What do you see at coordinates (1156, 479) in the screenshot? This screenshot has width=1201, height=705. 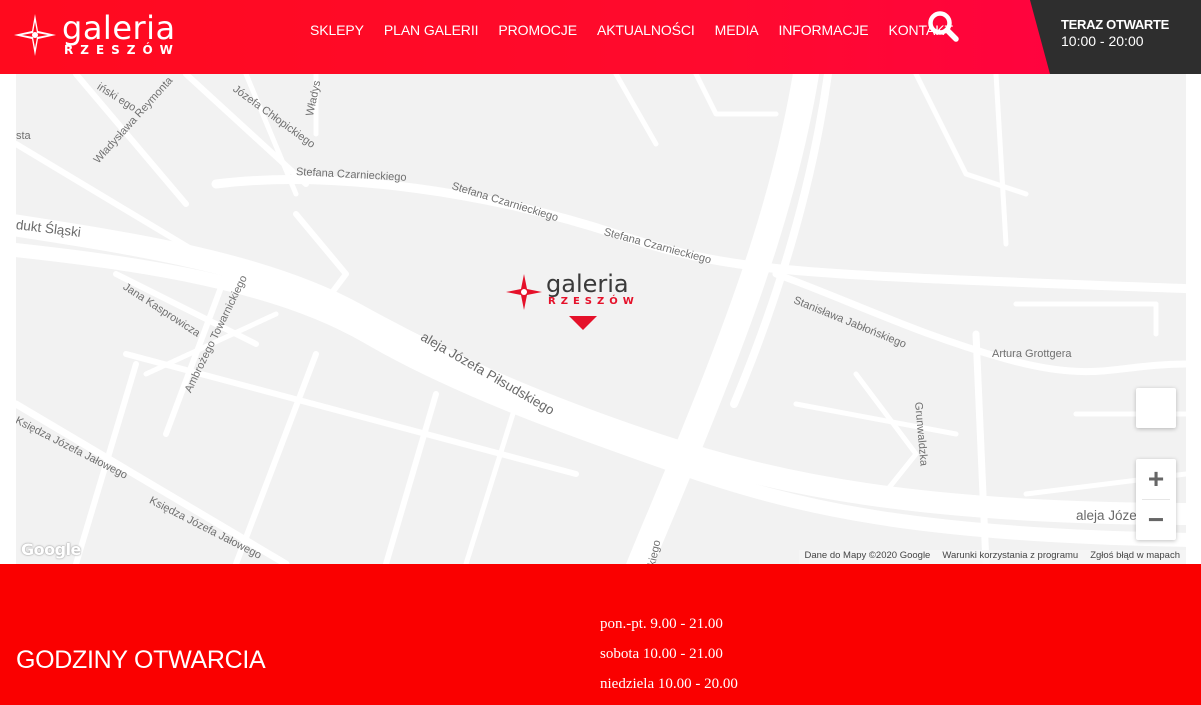 I see `zoom-in-button: +` at bounding box center [1156, 479].